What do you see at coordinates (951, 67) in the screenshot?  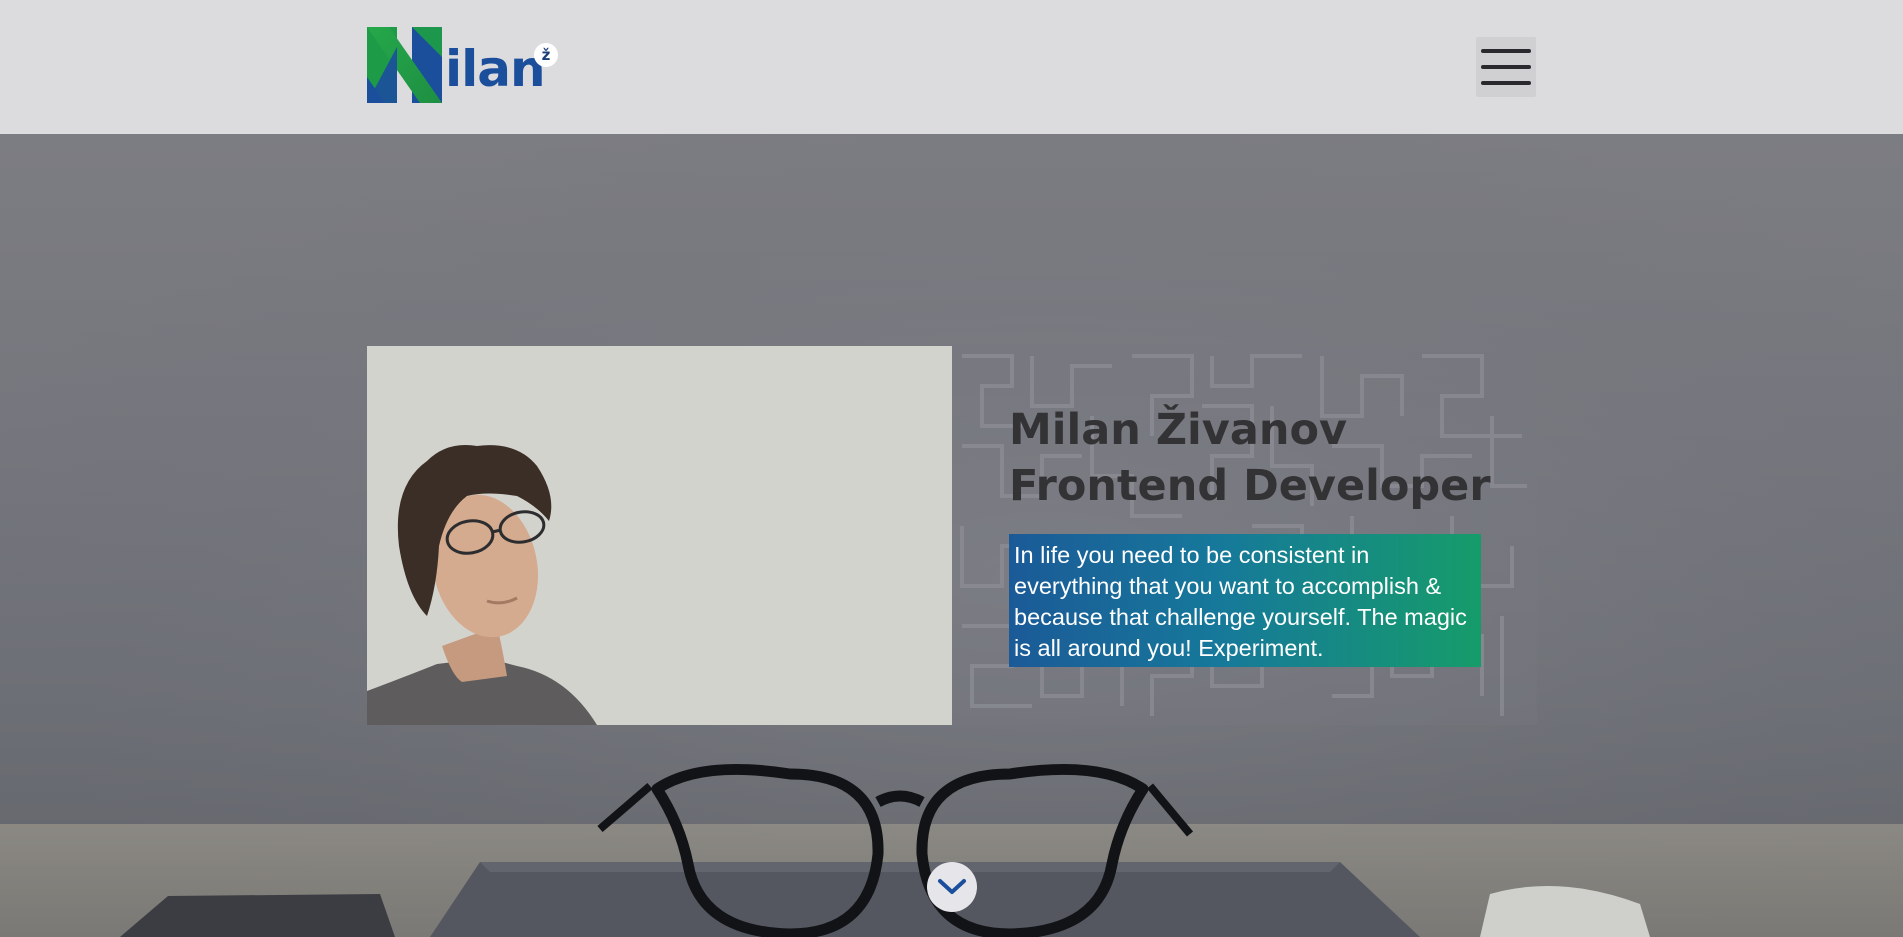 I see `site-header: ilan ž` at bounding box center [951, 67].